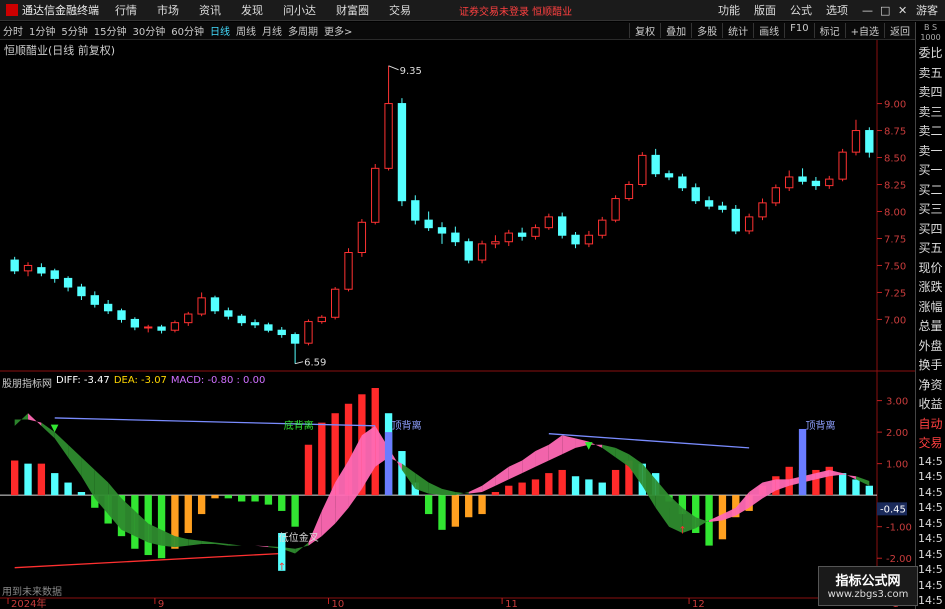 This screenshot has height=609, width=945. I want to click on quote-field-15: 外盘, so click(930, 345).